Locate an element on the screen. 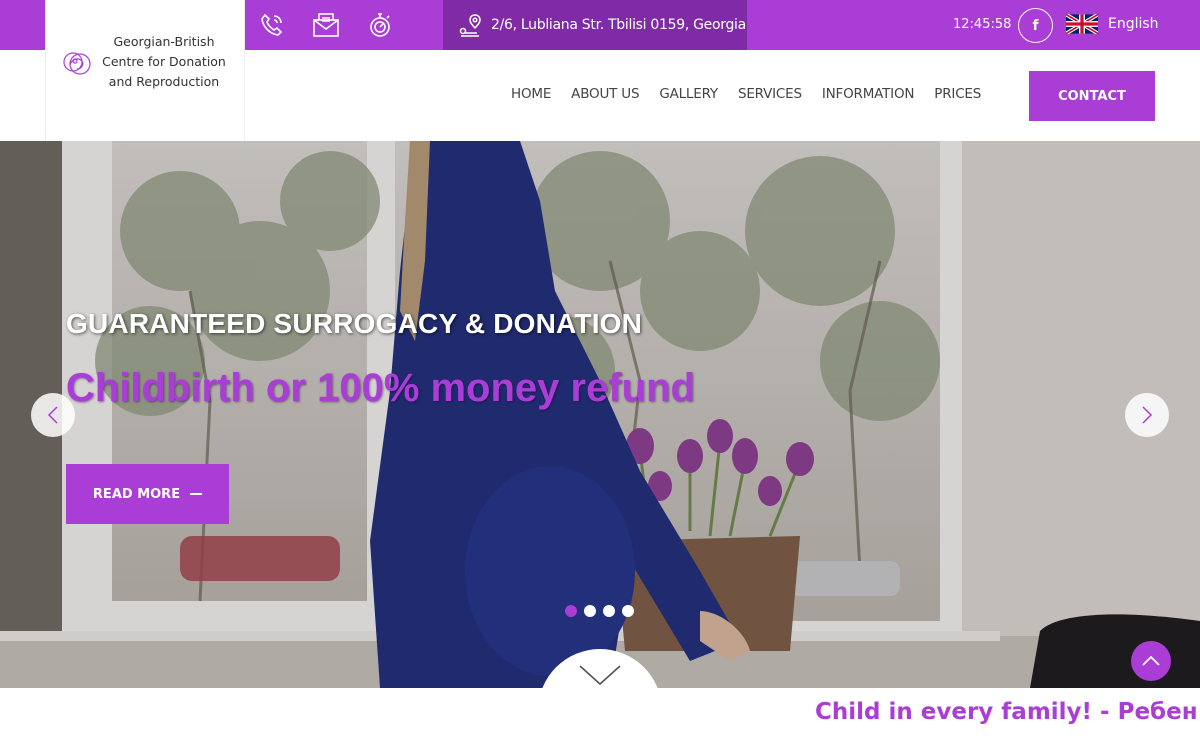  hero-title: Childbirth or 100% money refund is located at coordinates (380, 388).